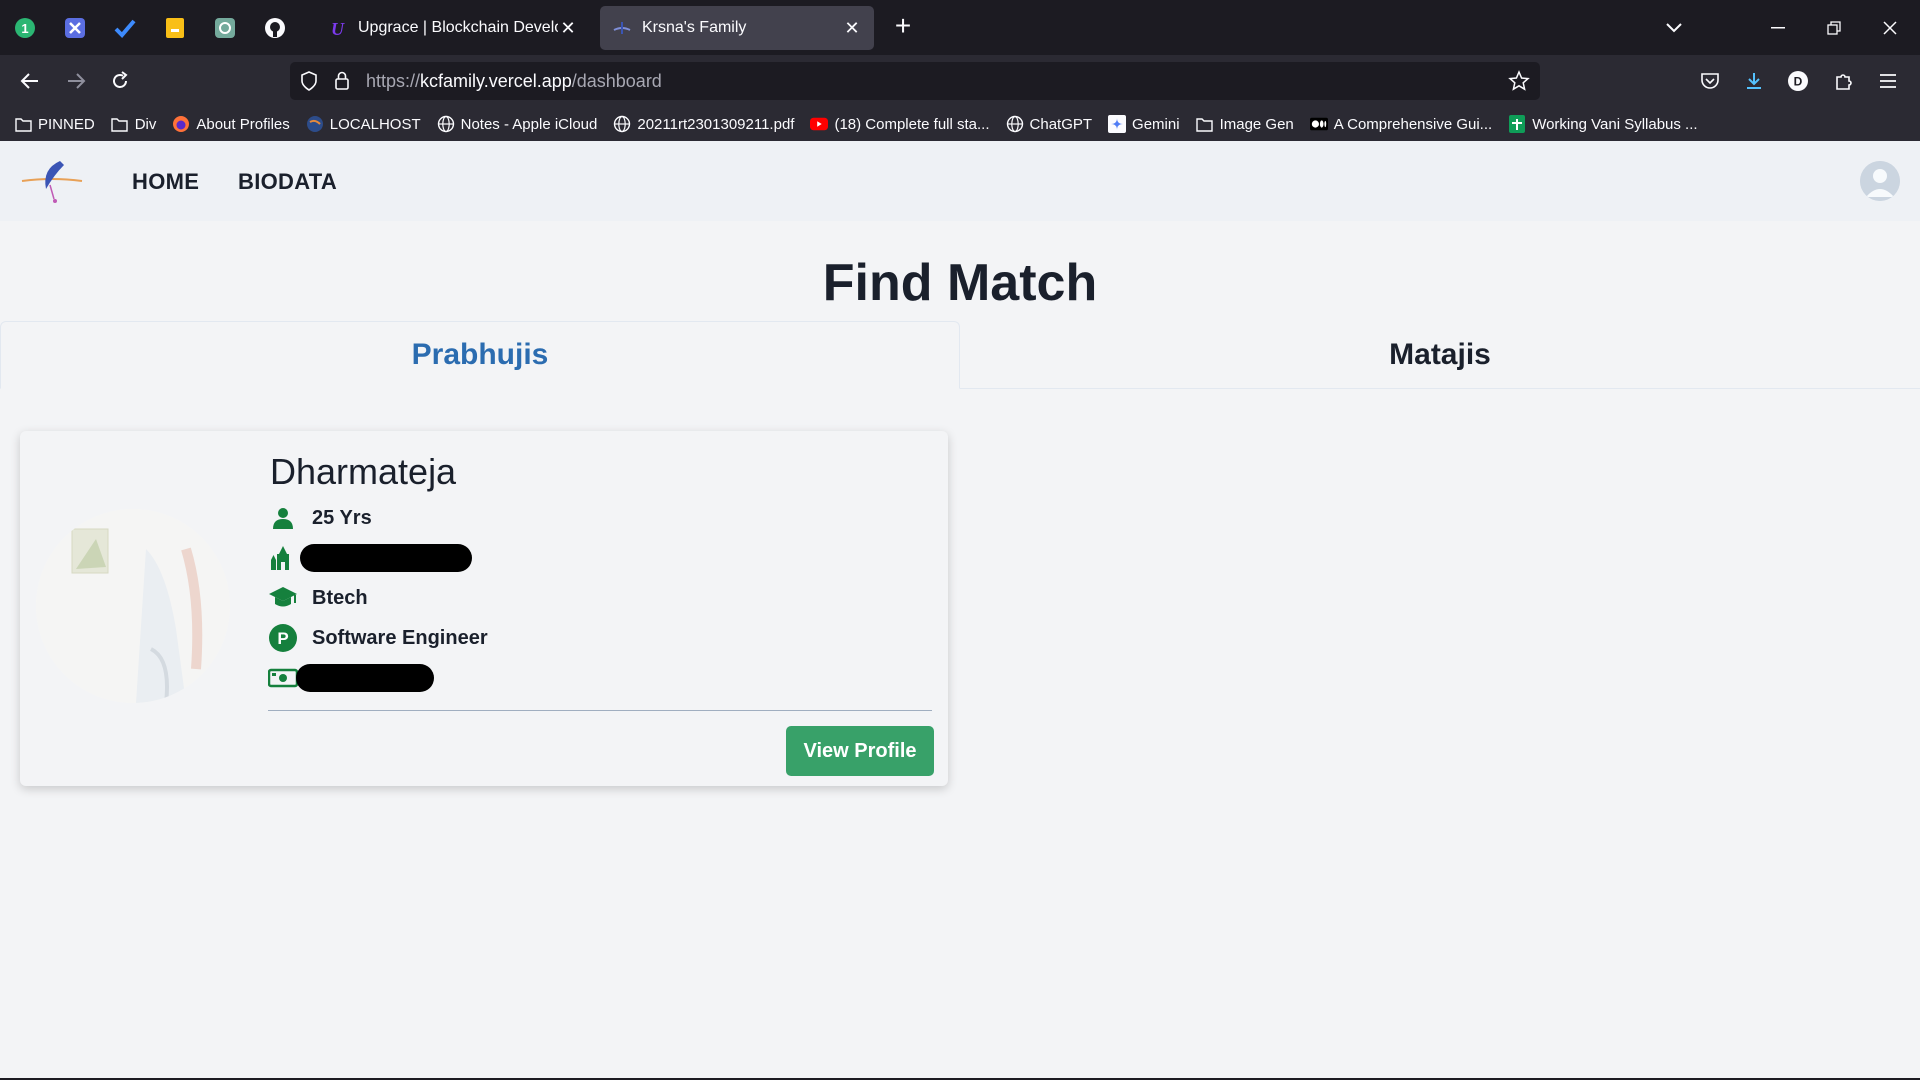 The image size is (1920, 1080). I want to click on url-bar: https://kcfamily.vercel.app/dashboard, so click(915, 81).